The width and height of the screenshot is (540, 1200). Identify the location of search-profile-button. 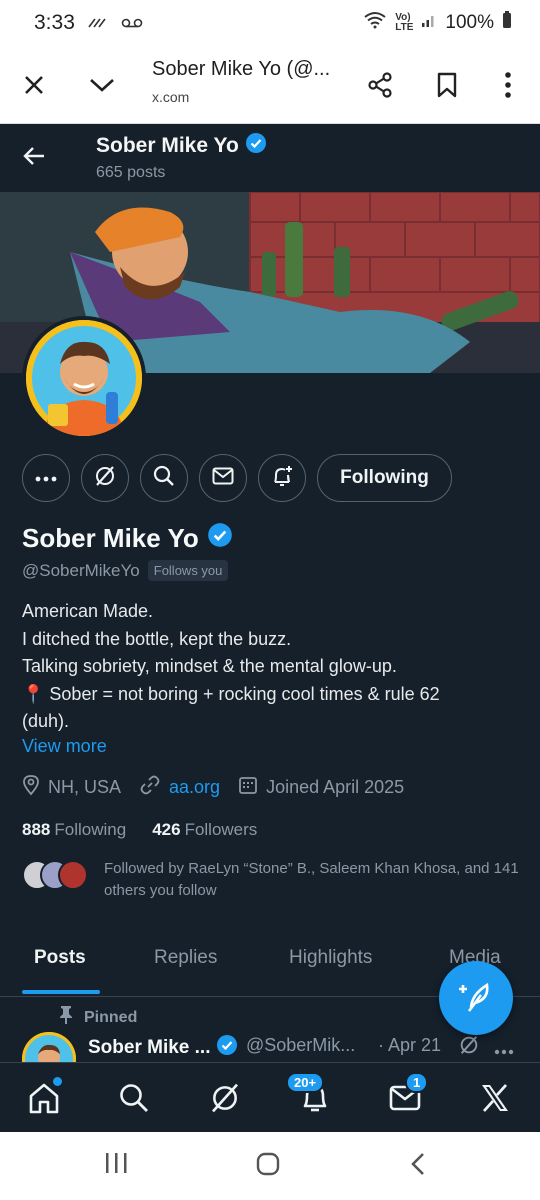
(164, 478).